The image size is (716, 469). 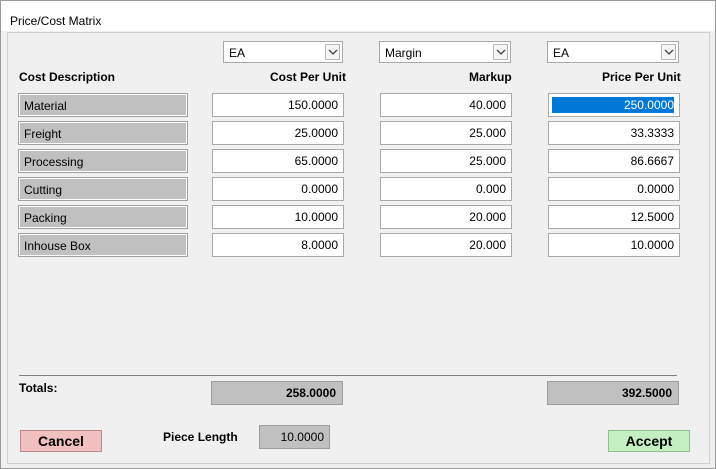 I want to click on piece-length-label: Piece Length, so click(x=200, y=437).